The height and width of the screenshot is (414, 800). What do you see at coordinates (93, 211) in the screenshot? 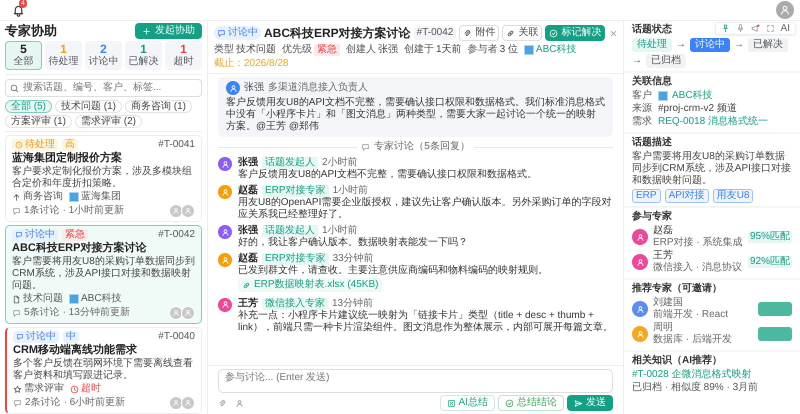
I see `updated-time: · 1小时前更新` at bounding box center [93, 211].